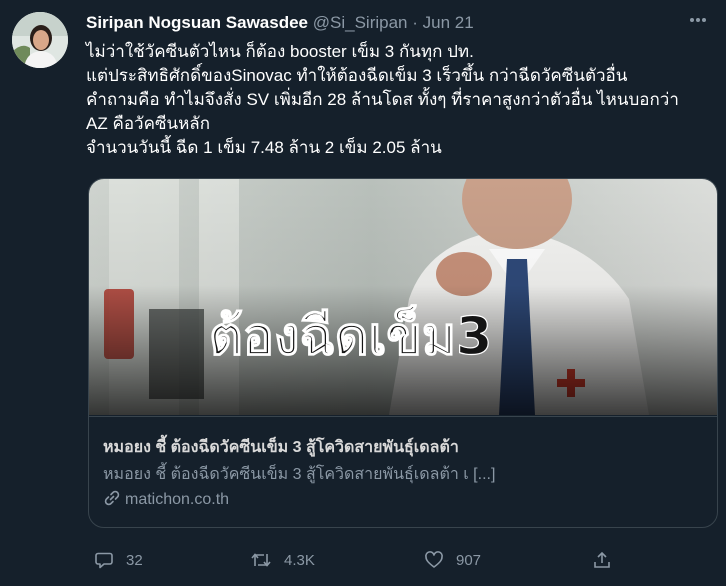  What do you see at coordinates (434, 559) in the screenshot?
I see `heart-icon` at bounding box center [434, 559].